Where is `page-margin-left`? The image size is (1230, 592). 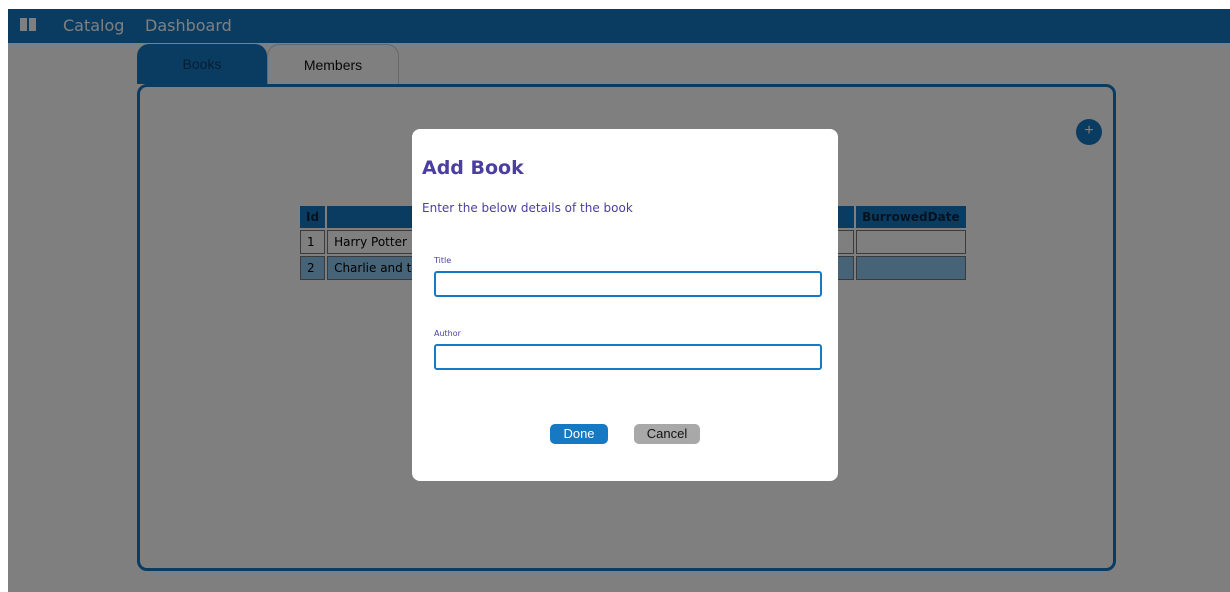
page-margin-left is located at coordinates (4, 296).